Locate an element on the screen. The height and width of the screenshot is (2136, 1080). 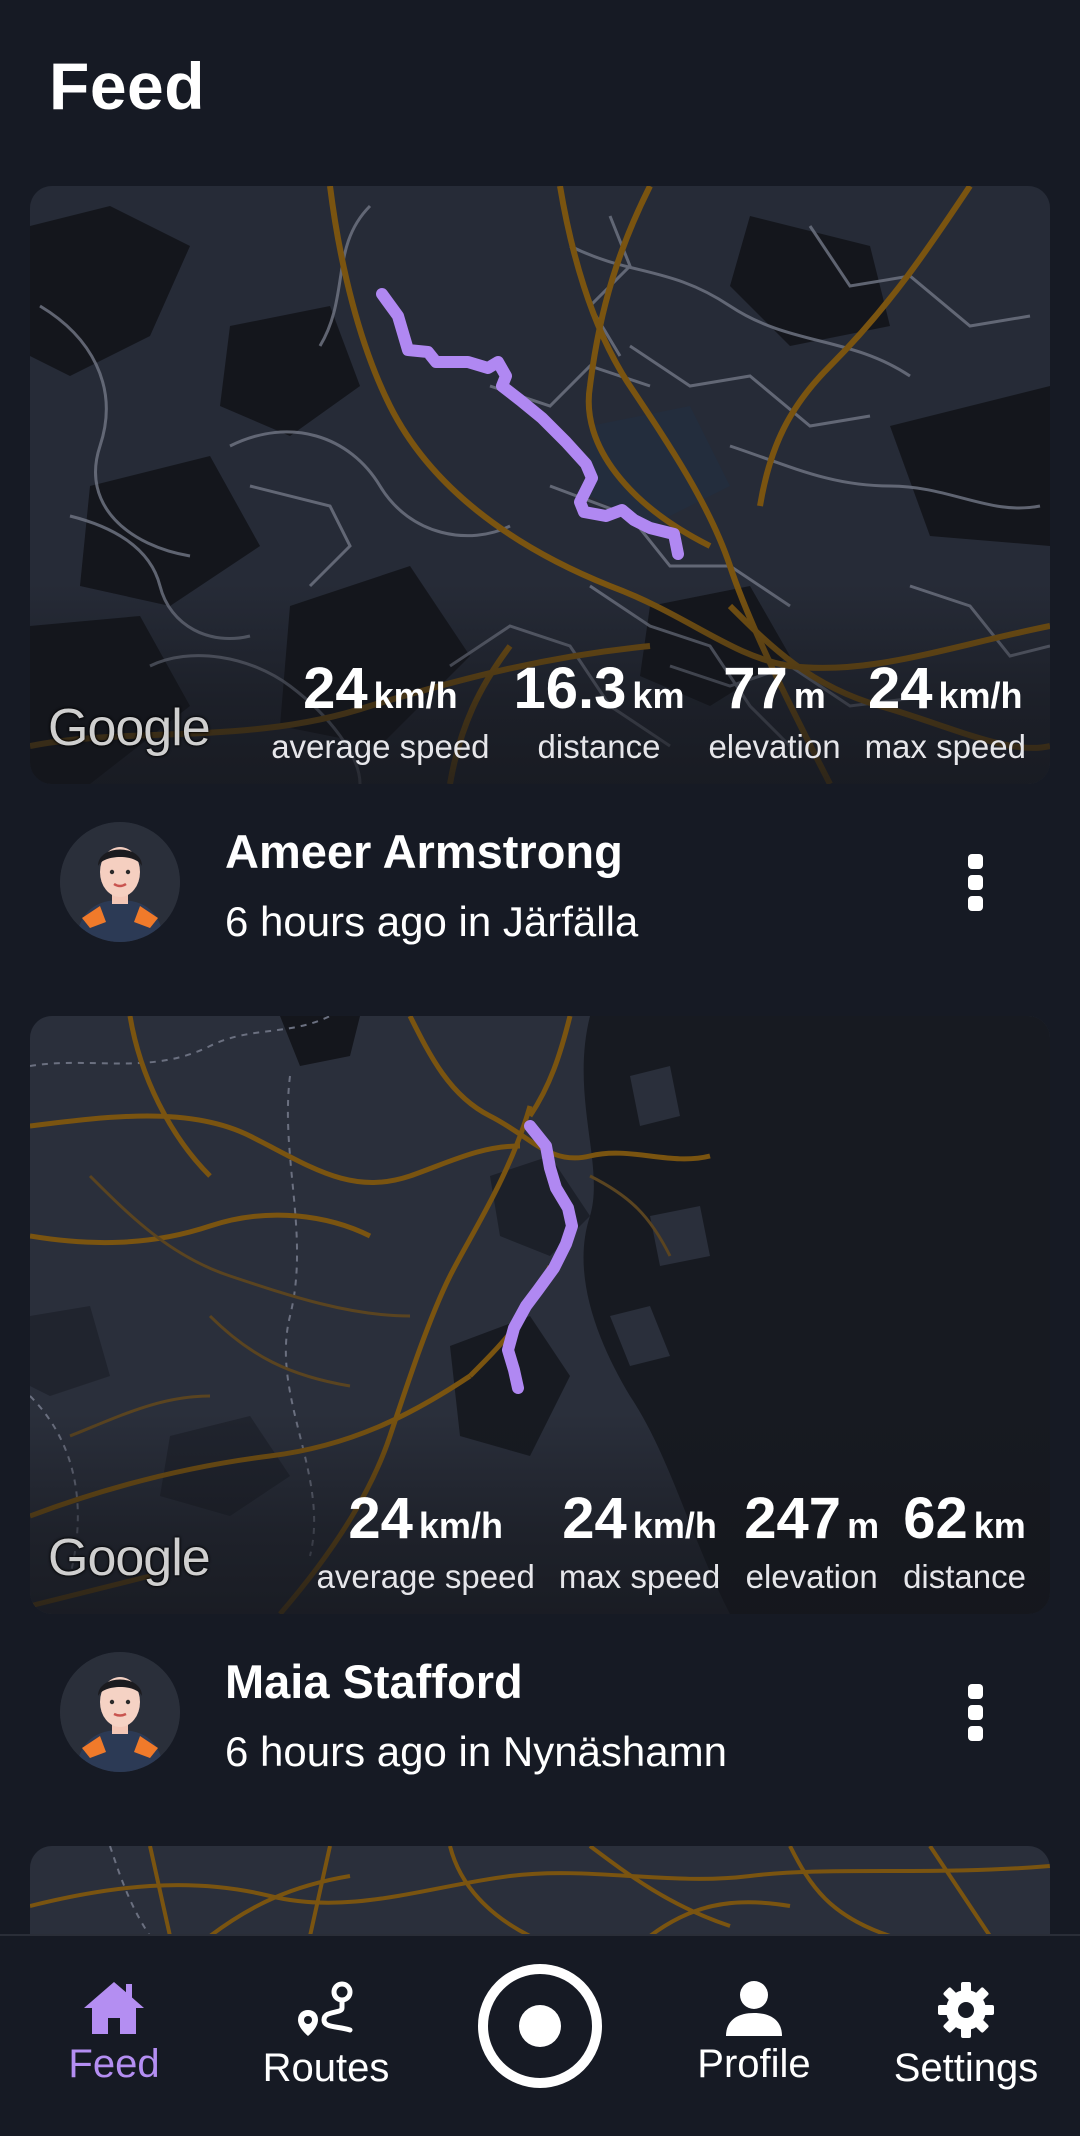
person-icon is located at coordinates (754, 2008).